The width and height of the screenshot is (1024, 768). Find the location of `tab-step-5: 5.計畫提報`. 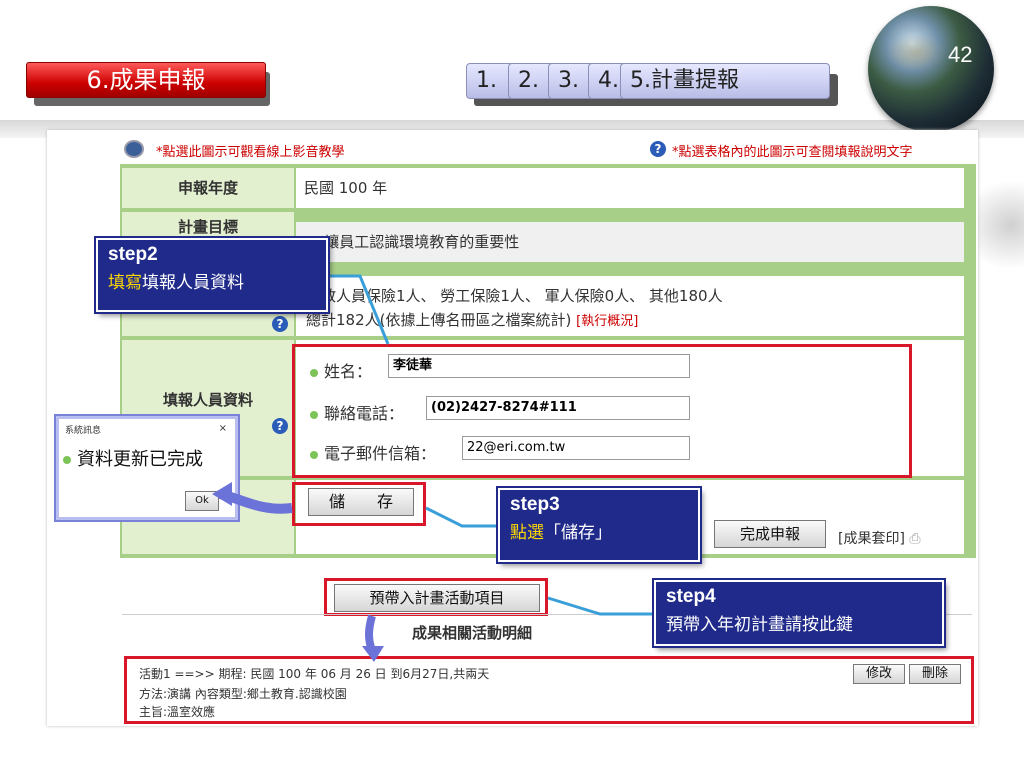

tab-step-5: 5.計畫提報 is located at coordinates (725, 81).